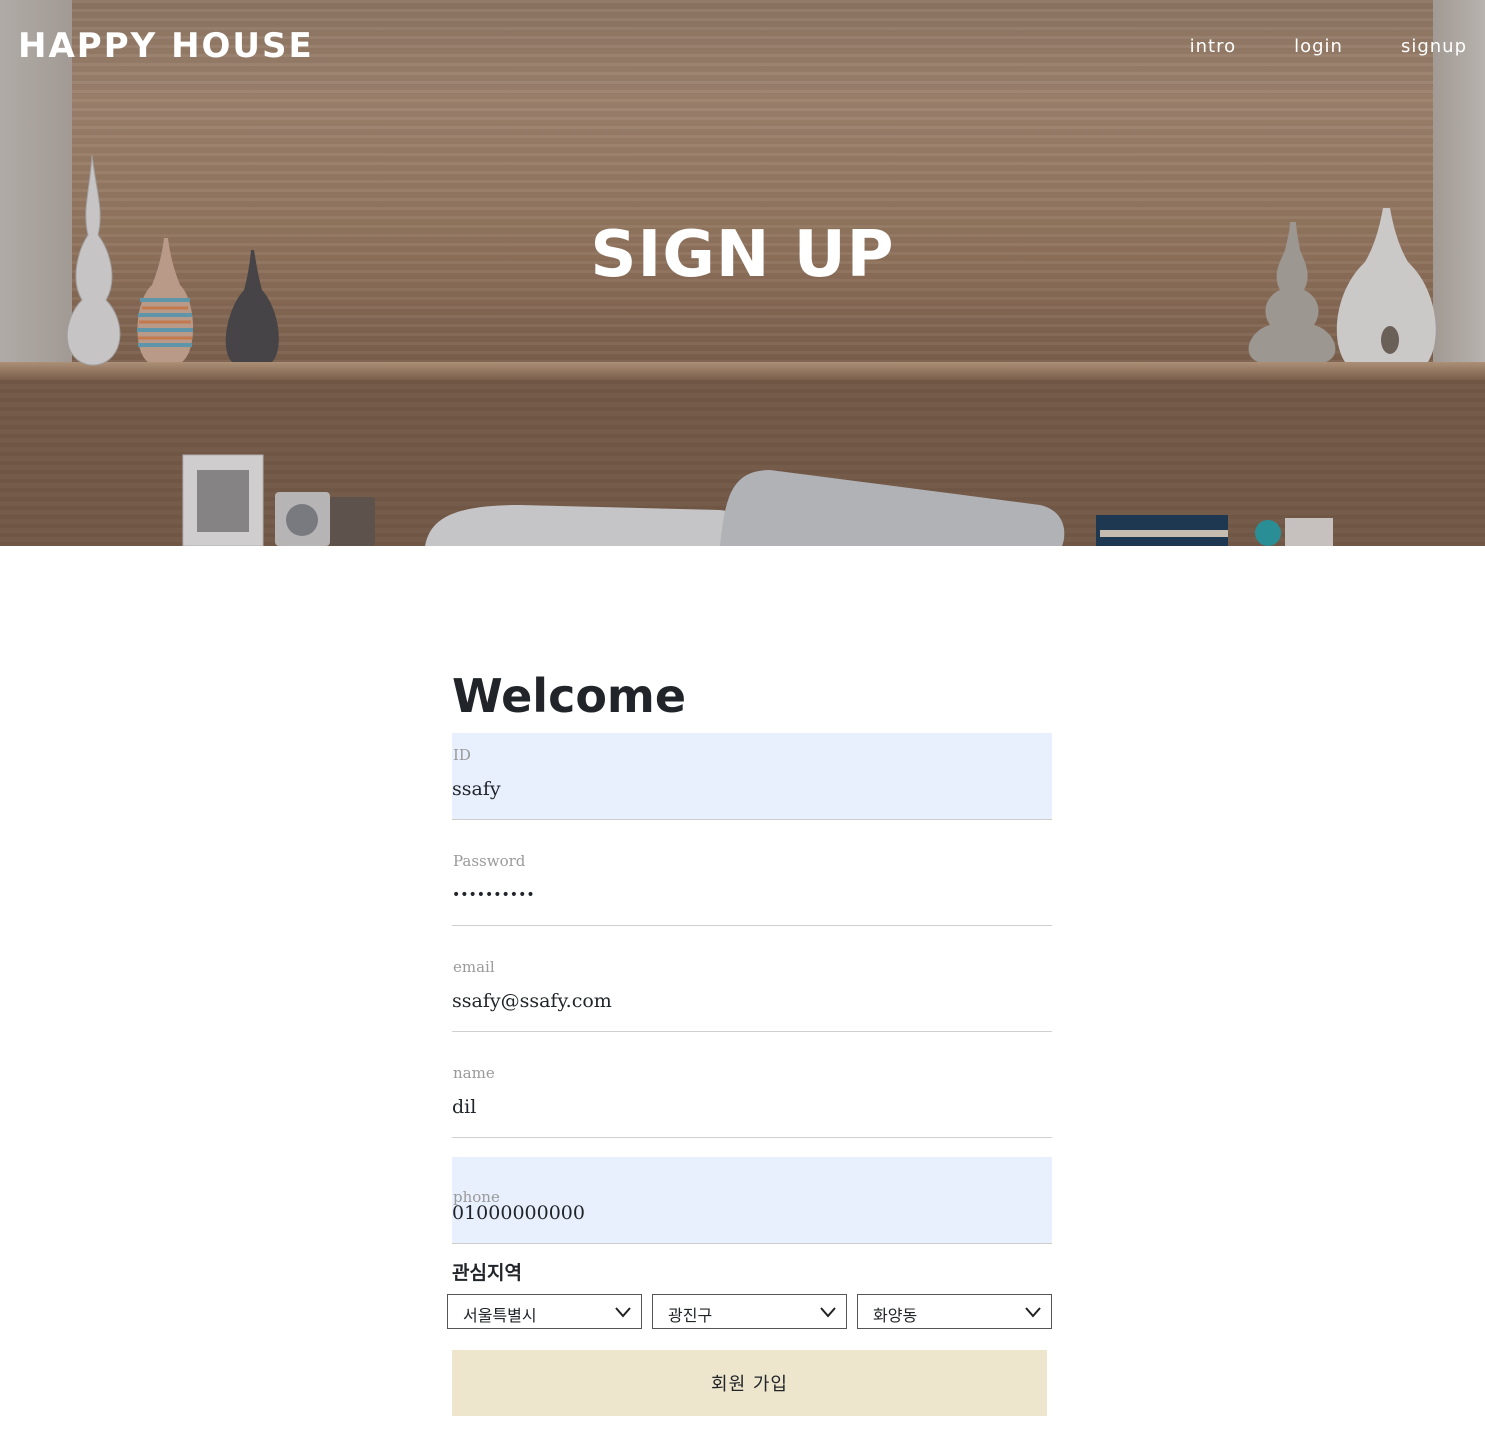  Describe the element at coordinates (474, 1073) in the screenshot. I see `name-label: name` at that location.